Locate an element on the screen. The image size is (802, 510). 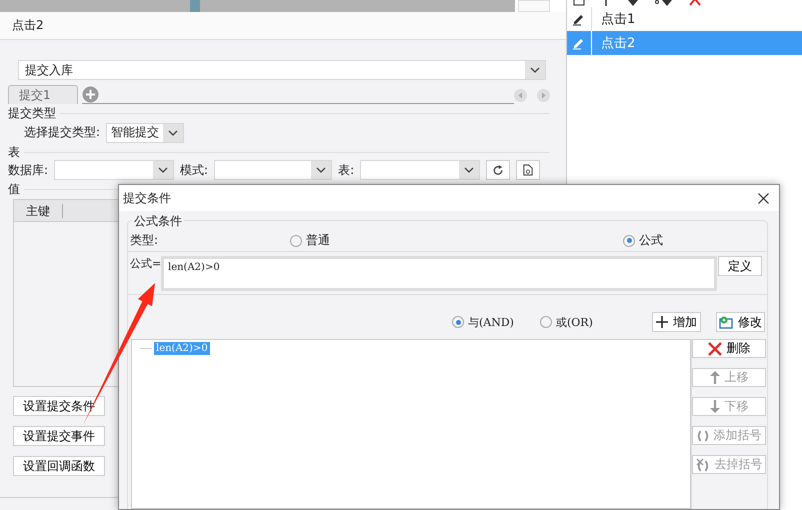
field-label: 表: is located at coordinates (346, 170).